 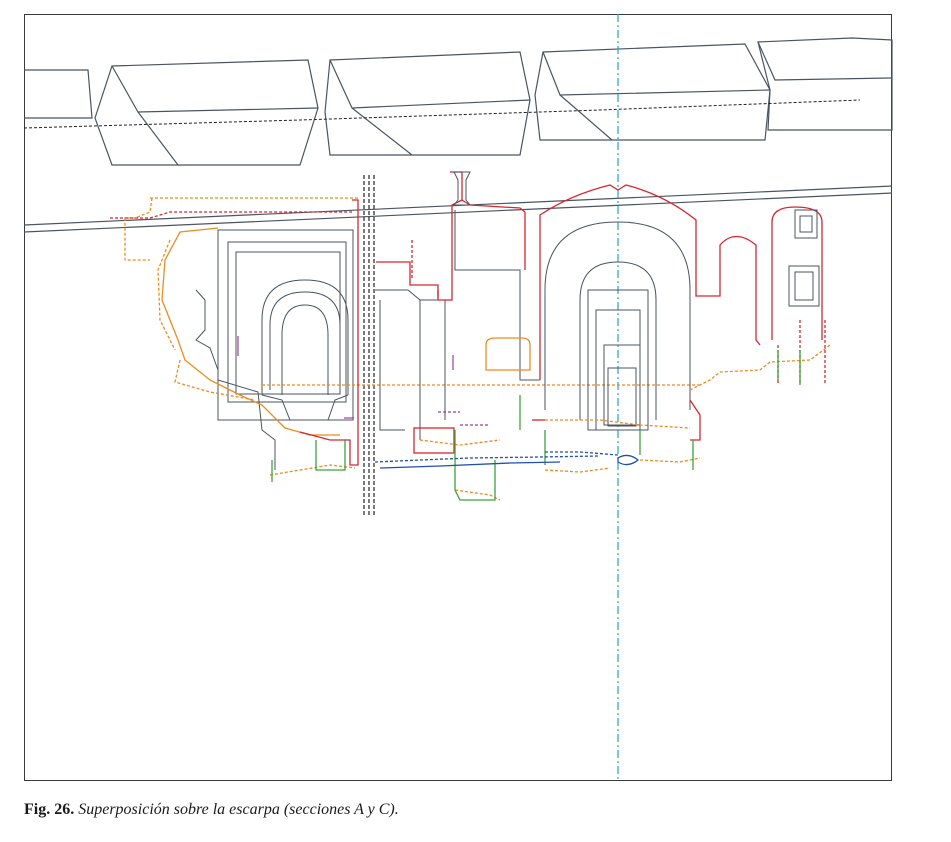 I want to click on left-gate-structure, so click(x=274, y=349).